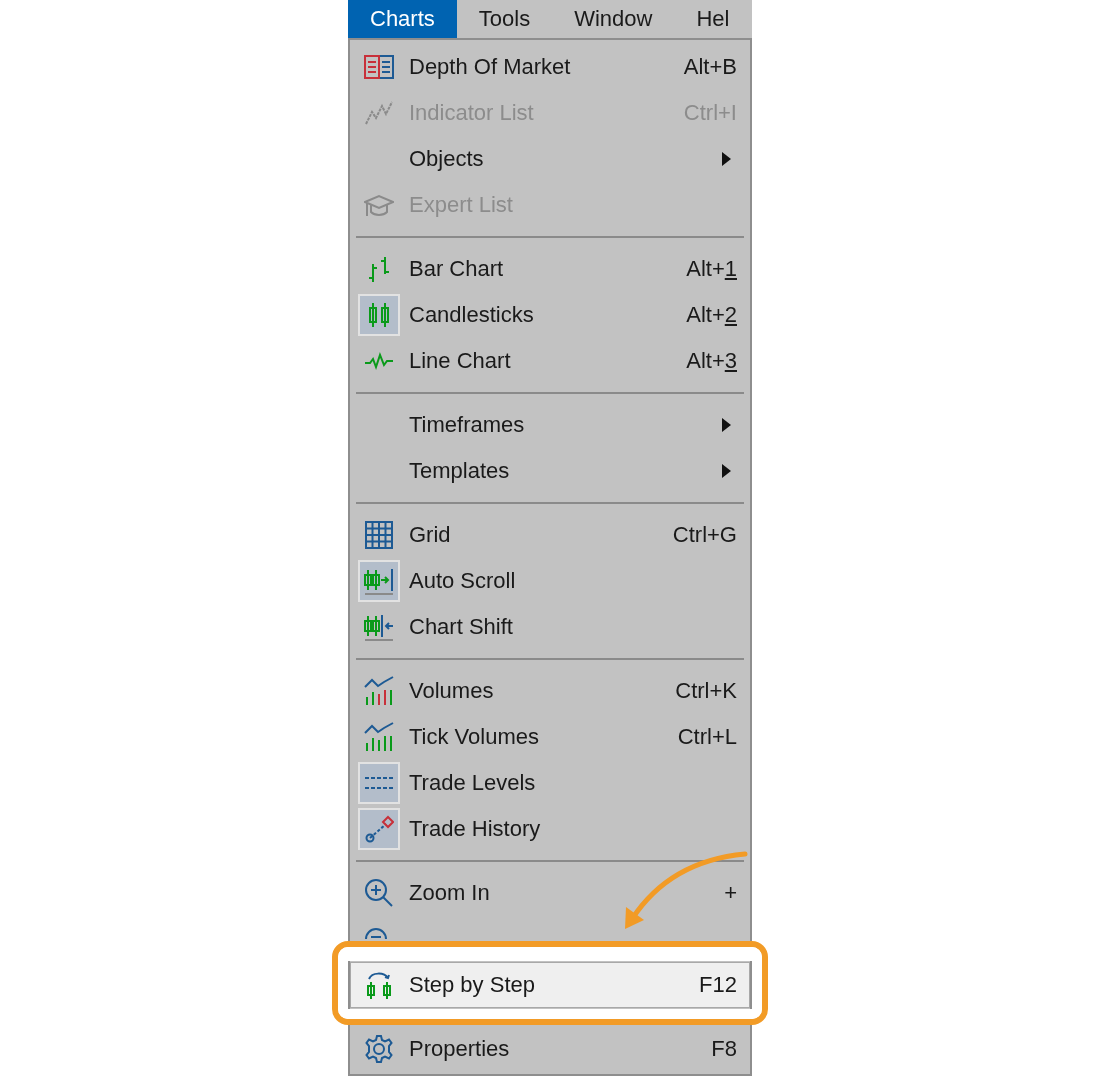  What do you see at coordinates (460, 1049) in the screenshot?
I see `menu-item-label: Properties` at bounding box center [460, 1049].